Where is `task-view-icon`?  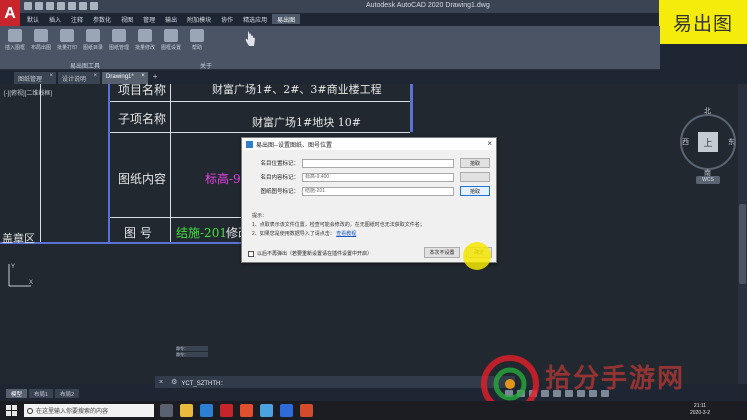
task-view-icon is located at coordinates (166, 410).